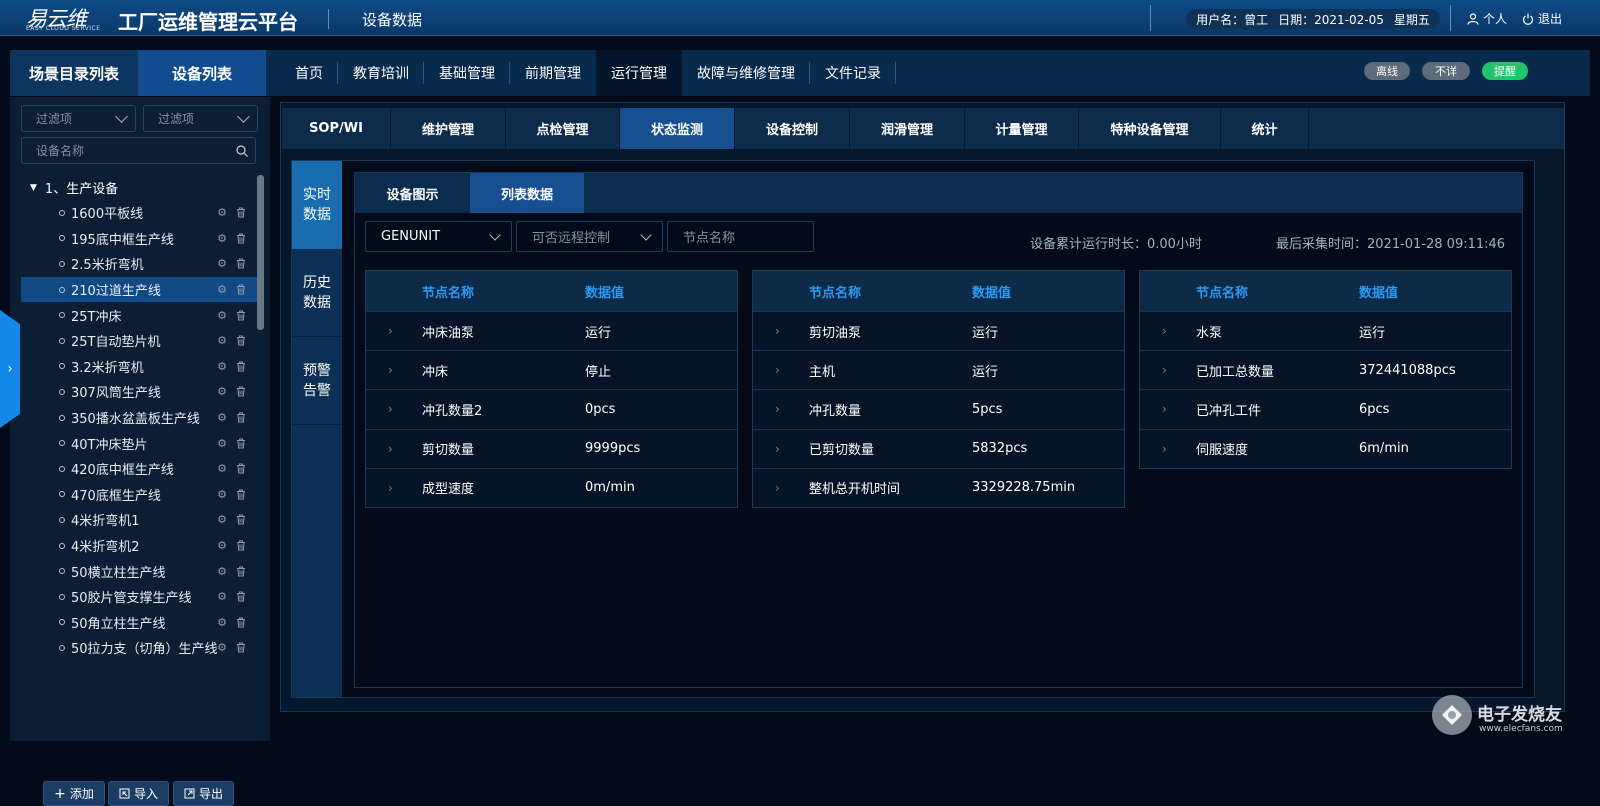  Describe the element at coordinates (1325, 330) in the screenshot. I see `table-row: › 水泵 运行` at that location.